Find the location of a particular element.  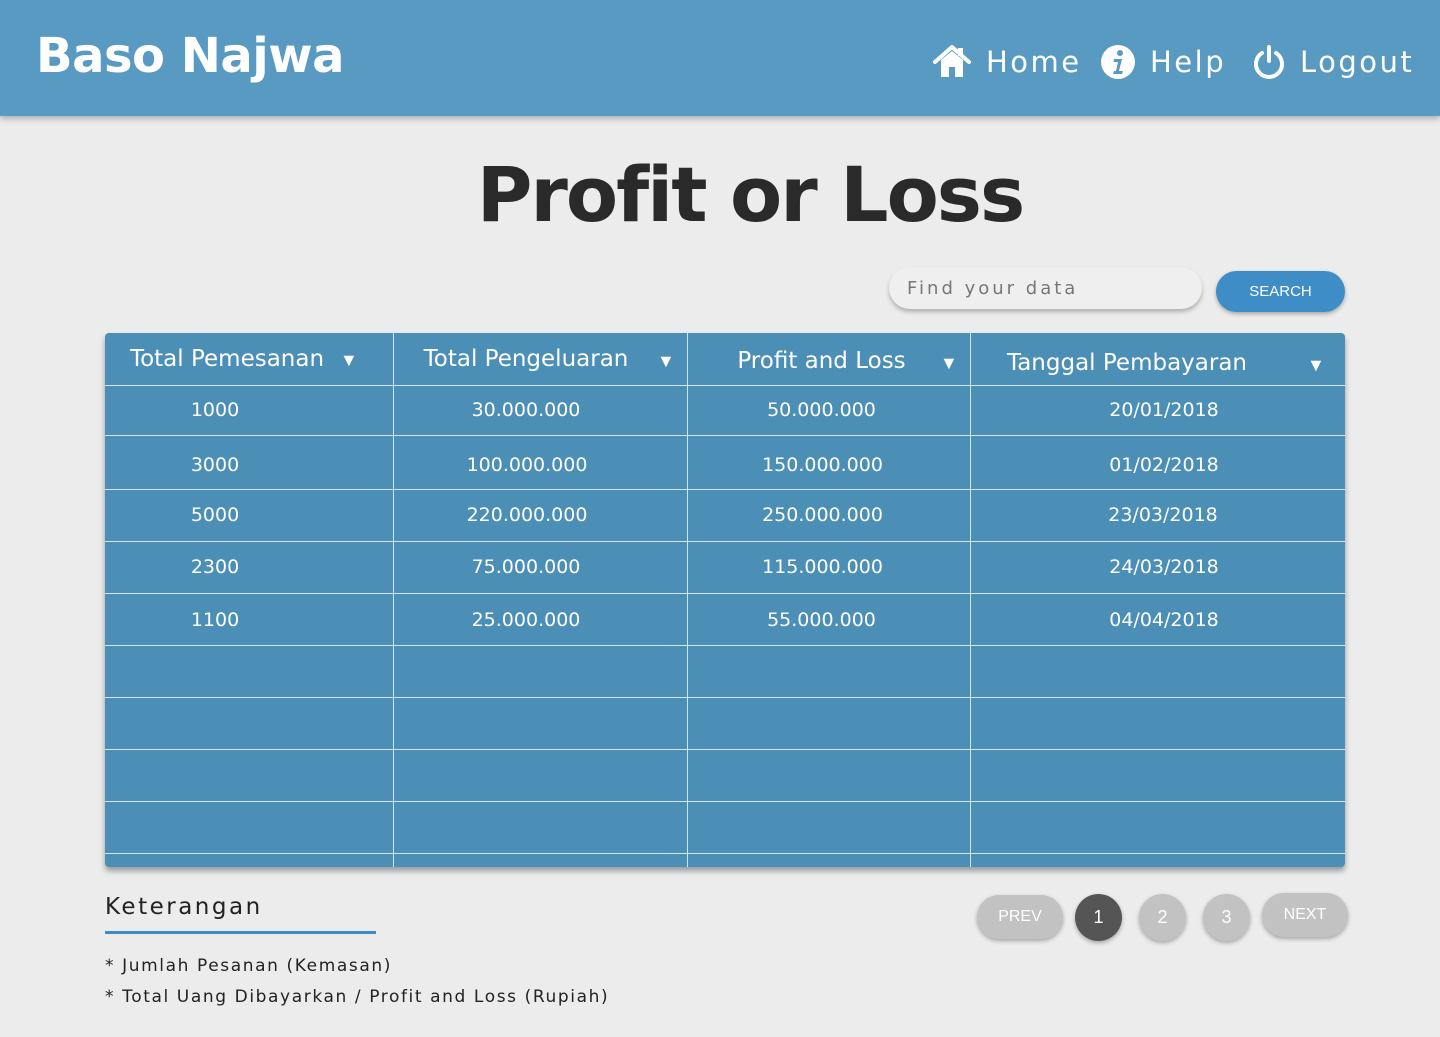

table-cell: 04/04/2018 is located at coordinates (1164, 620).